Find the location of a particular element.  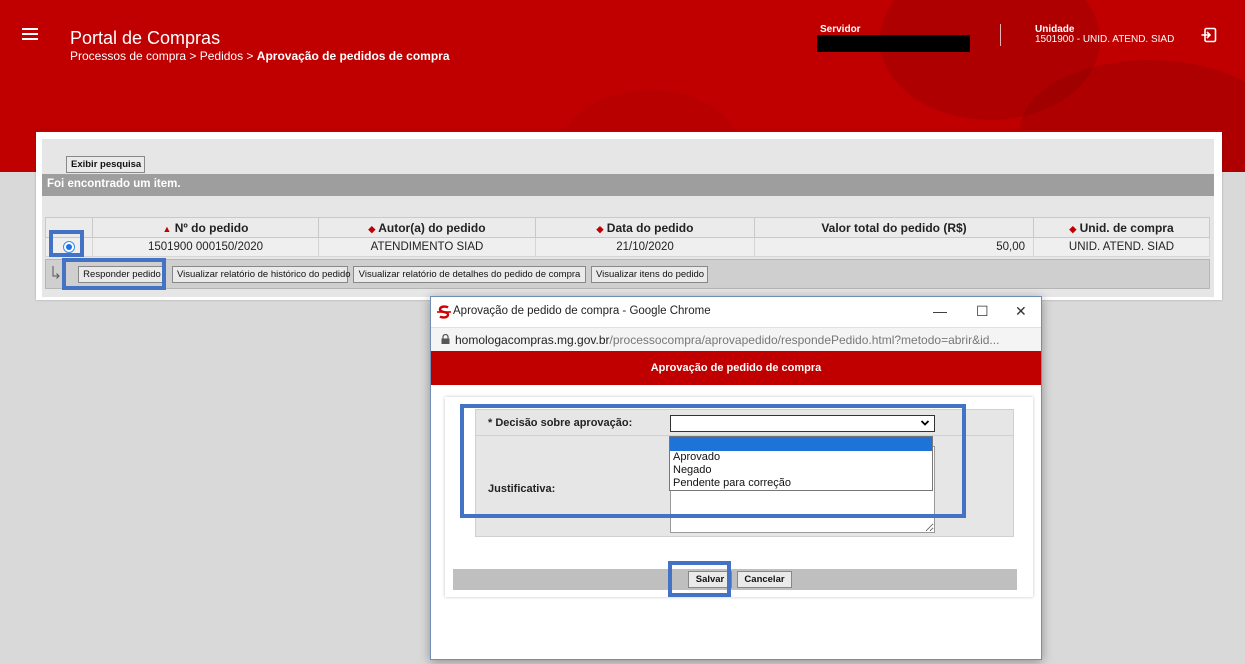

hamburger-menu-icon is located at coordinates (30, 34).